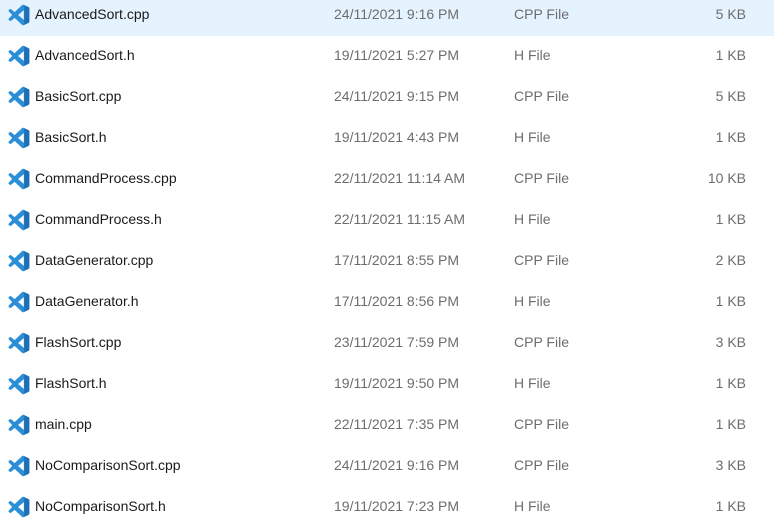 Image resolution: width=774 pixels, height=532 pixels. I want to click on file-name: DataGenerator.cpp, so click(94, 260).